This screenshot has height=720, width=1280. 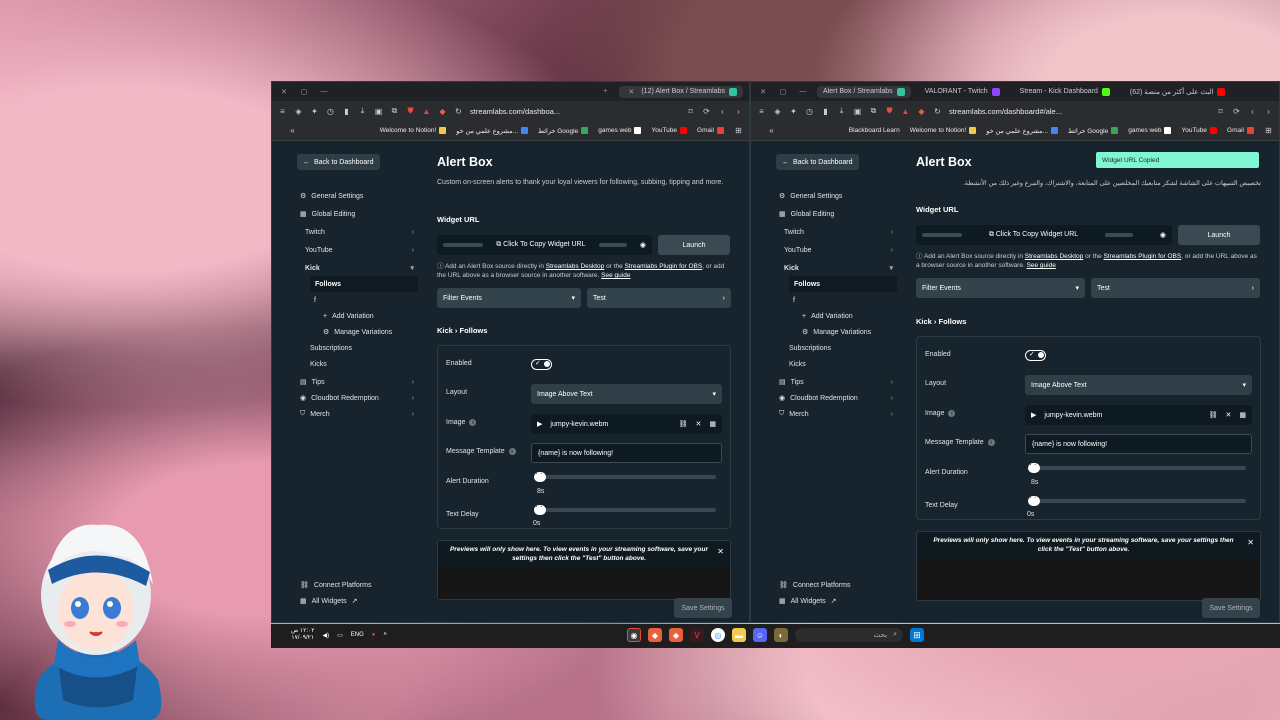 I want to click on obs-plugin-link: Streamlabs Plugin for OBS, so click(x=664, y=266).